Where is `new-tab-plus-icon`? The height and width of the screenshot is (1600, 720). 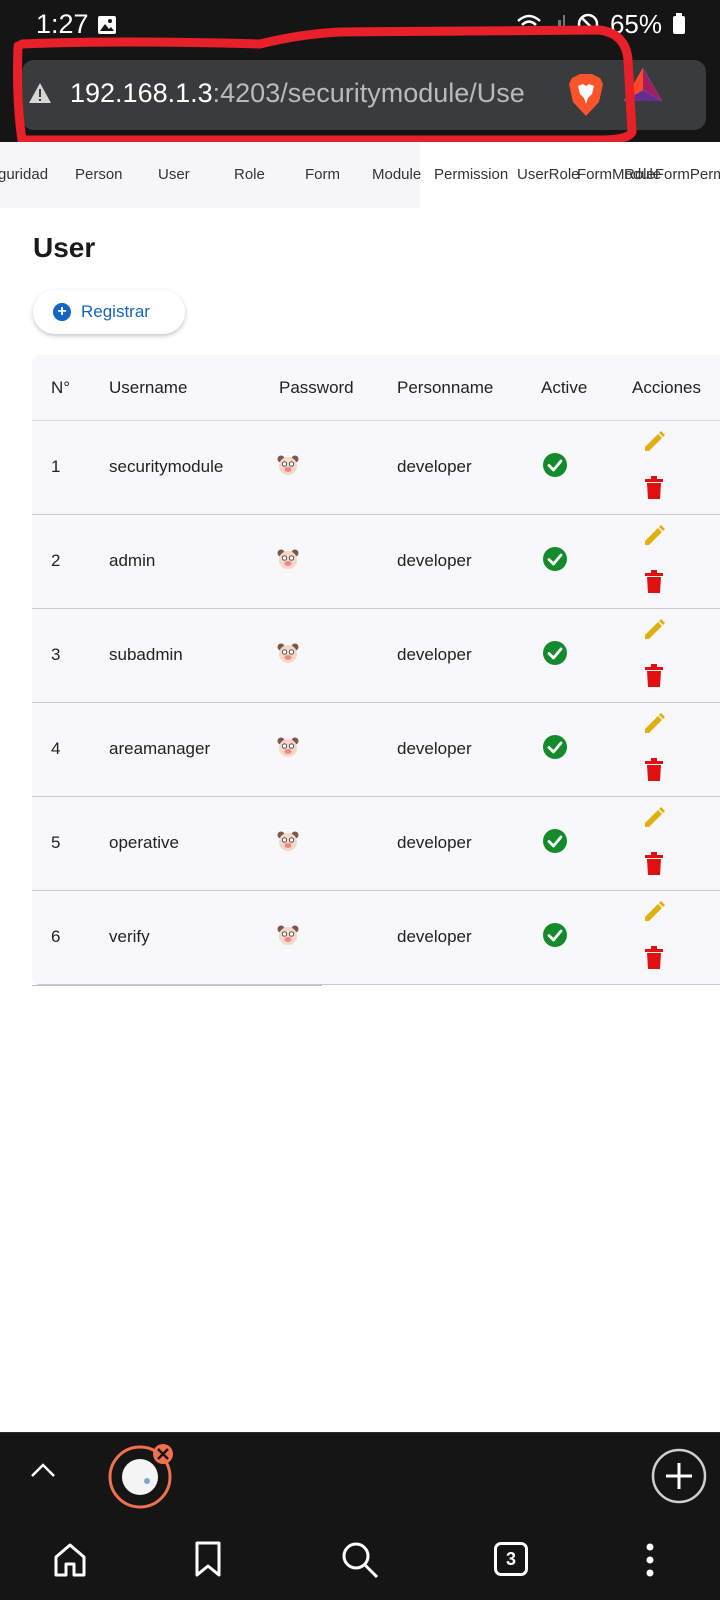 new-tab-plus-icon is located at coordinates (679, 1476).